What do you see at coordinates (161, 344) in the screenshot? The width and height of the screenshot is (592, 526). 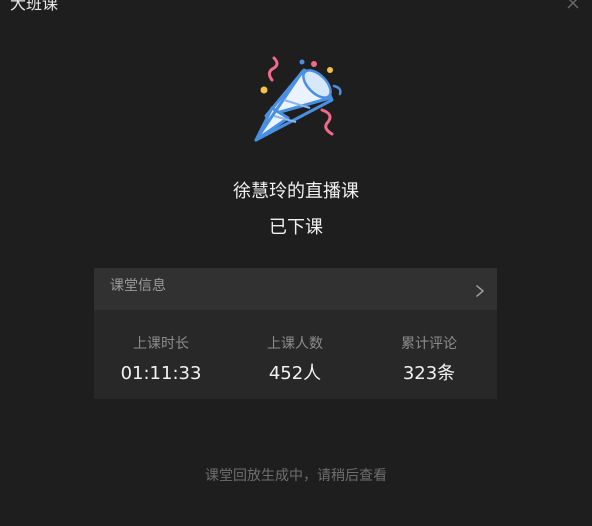 I see `stat-duration-label: 上课时长` at bounding box center [161, 344].